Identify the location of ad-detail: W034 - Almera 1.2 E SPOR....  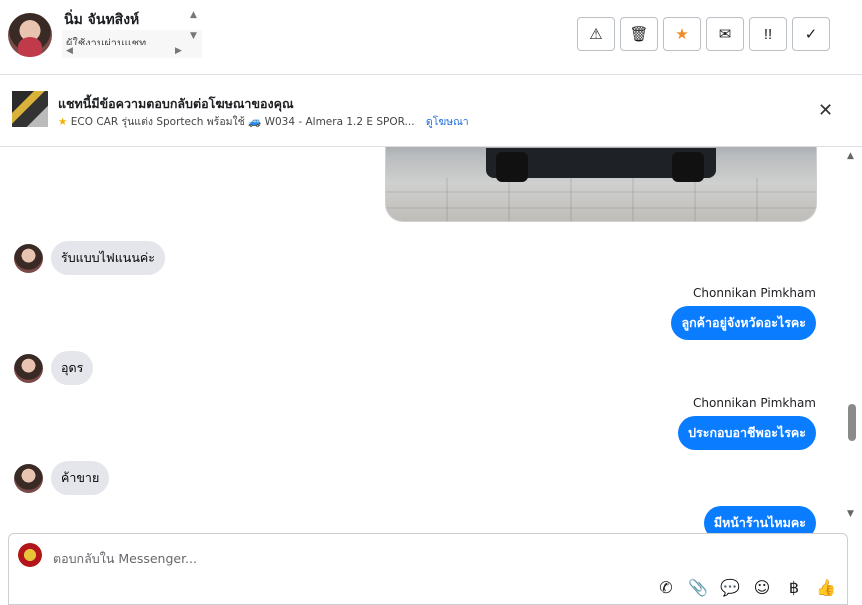
(339, 122).